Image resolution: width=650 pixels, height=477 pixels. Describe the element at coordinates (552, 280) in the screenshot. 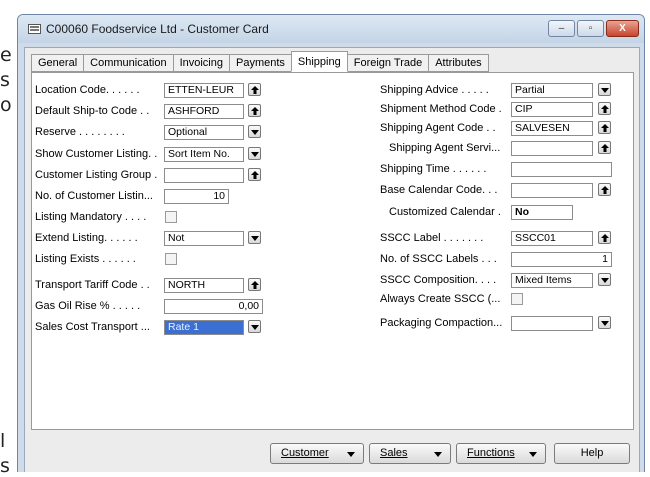

I see `sscc-composition-select: Mixed Items` at that location.